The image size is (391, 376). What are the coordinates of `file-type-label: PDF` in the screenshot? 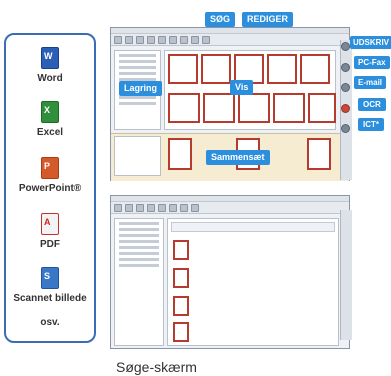 It's located at (50, 244).